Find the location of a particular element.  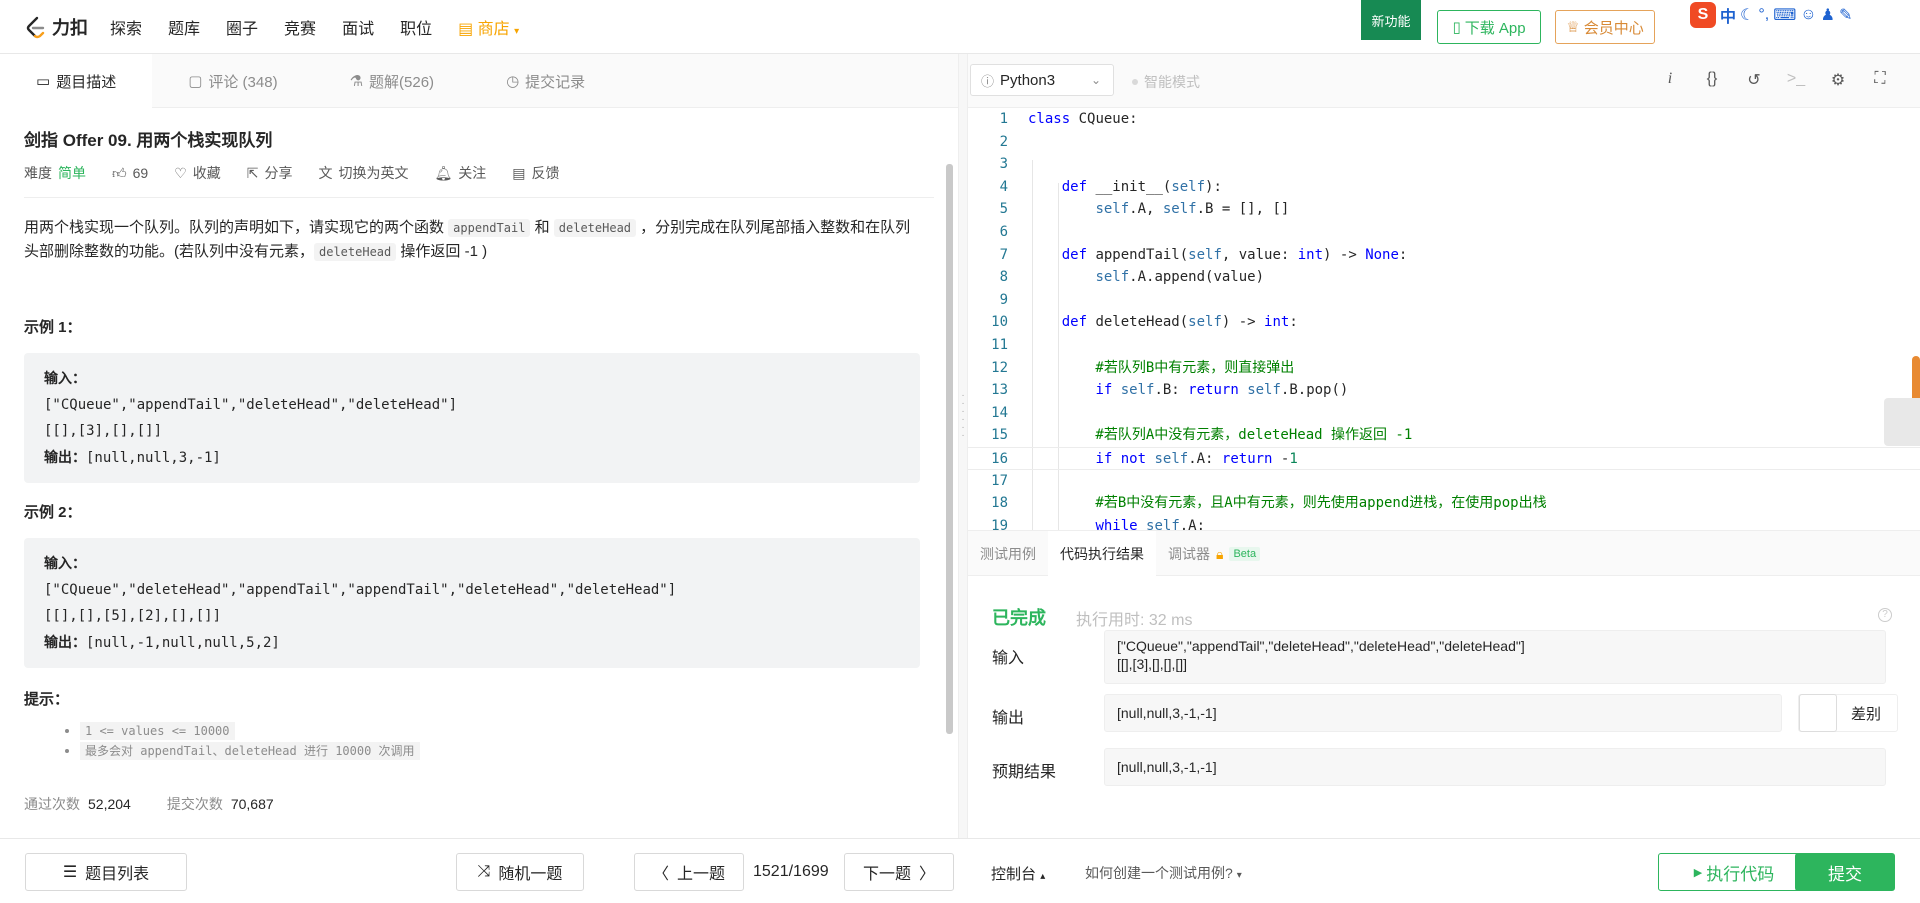

ime-lang-indicator: 中 is located at coordinates (1728, 15).